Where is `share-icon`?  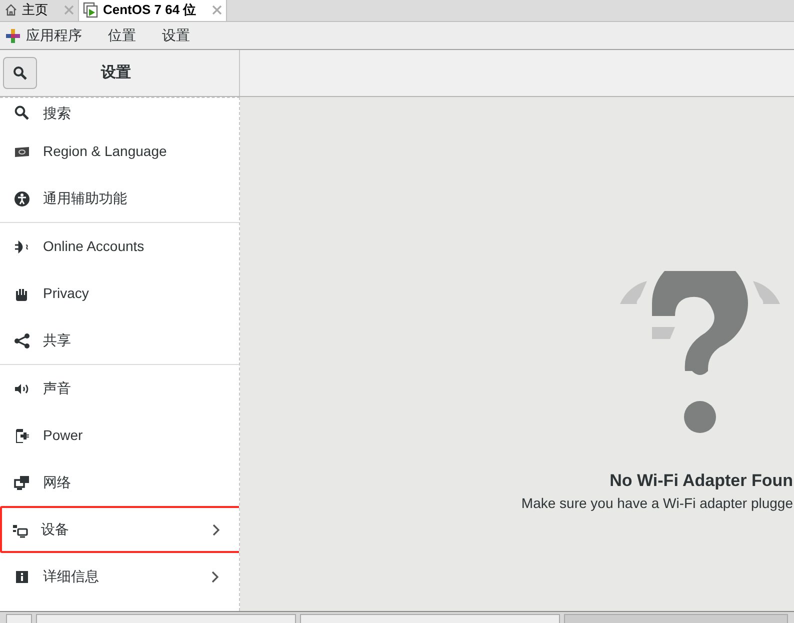
share-icon is located at coordinates (22, 340).